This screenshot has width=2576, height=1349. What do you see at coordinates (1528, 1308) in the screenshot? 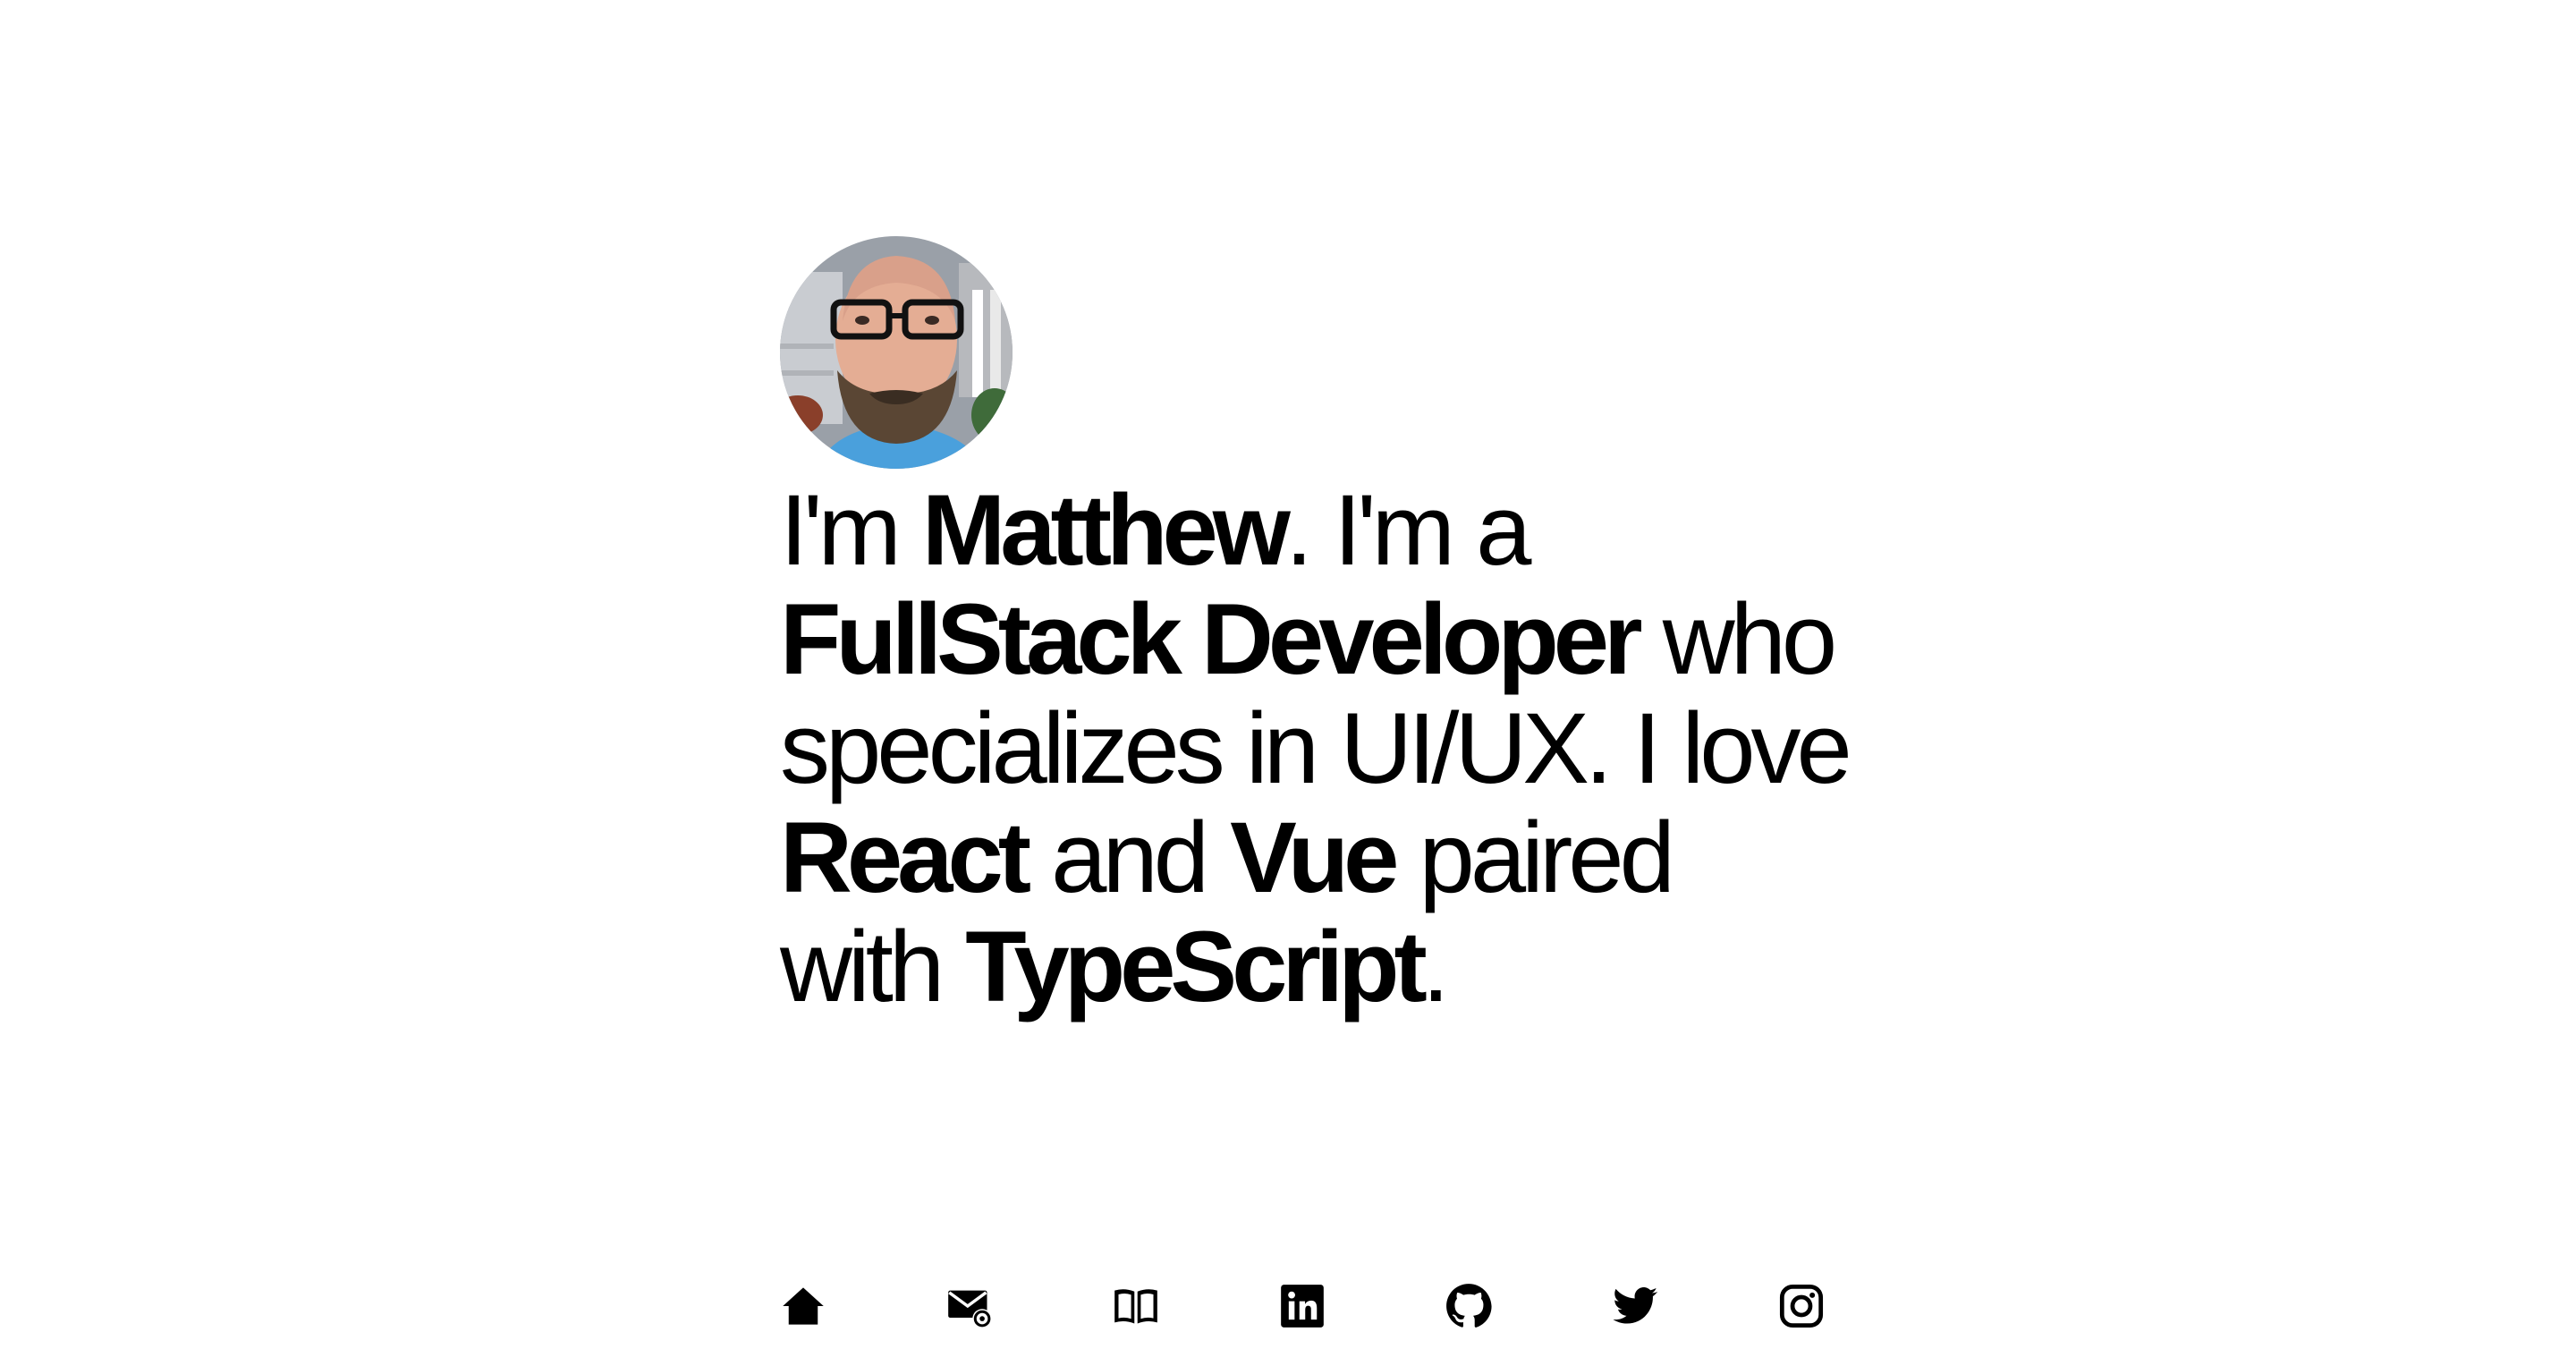
I see `github-link` at bounding box center [1528, 1308].